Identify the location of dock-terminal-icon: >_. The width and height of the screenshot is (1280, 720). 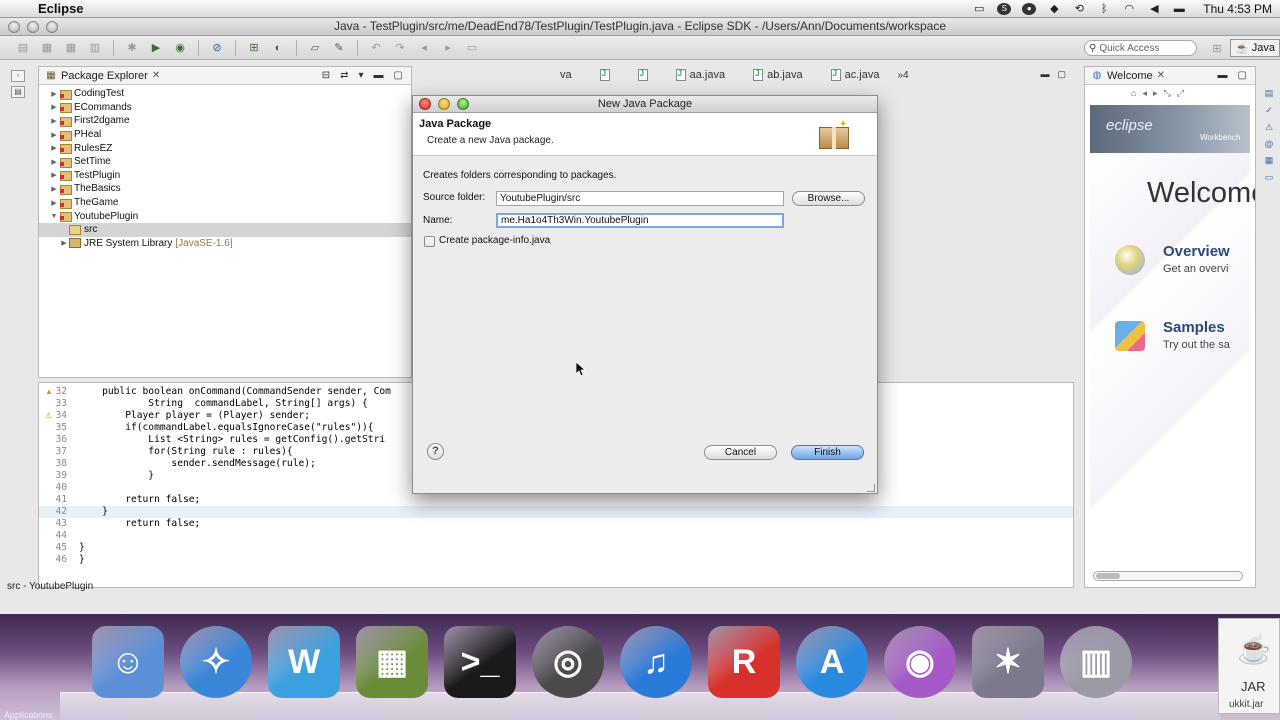
(480, 662).